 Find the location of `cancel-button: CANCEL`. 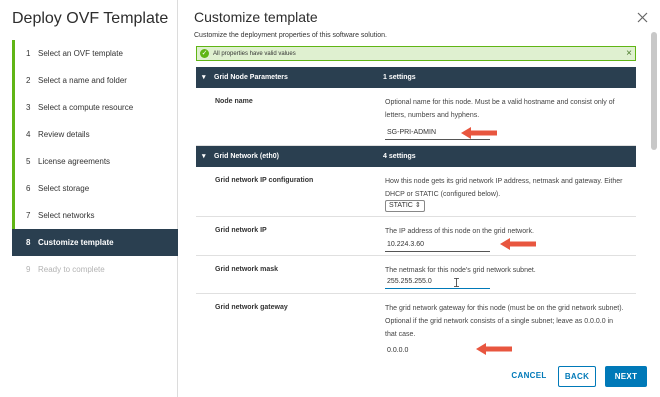

cancel-button: CANCEL is located at coordinates (529, 376).